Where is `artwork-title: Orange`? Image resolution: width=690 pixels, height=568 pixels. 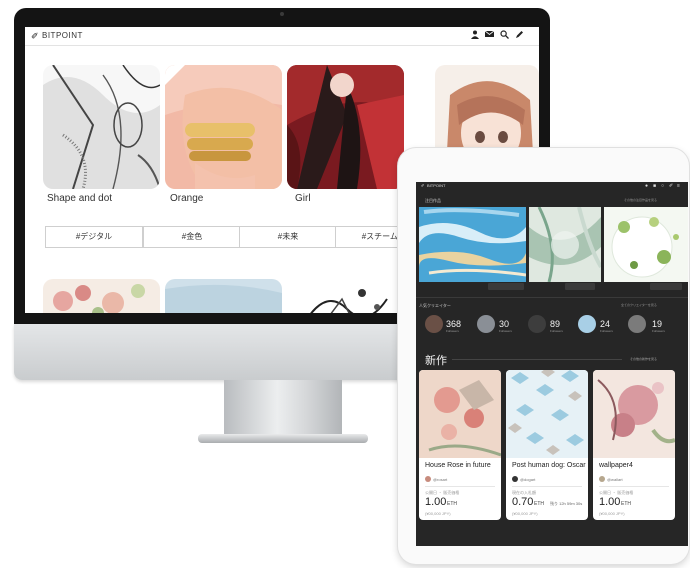
artwork-title: Orange is located at coordinates (187, 198).